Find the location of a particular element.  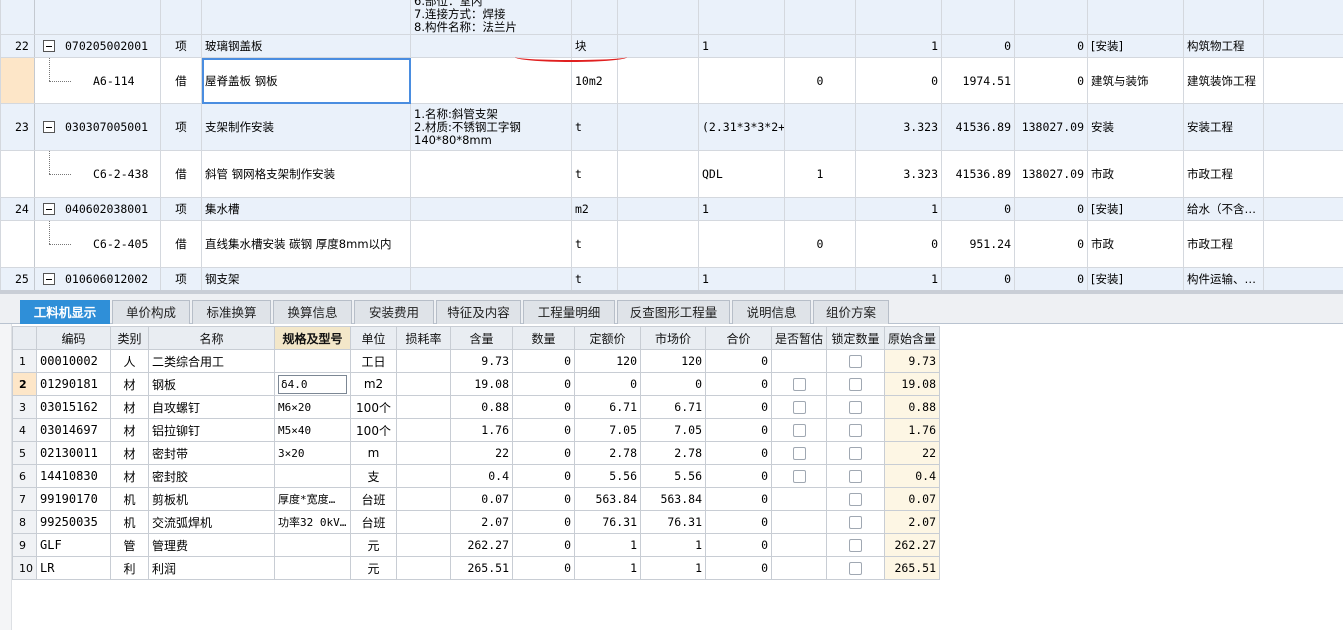

resource-name: 管理费 is located at coordinates (211, 545).